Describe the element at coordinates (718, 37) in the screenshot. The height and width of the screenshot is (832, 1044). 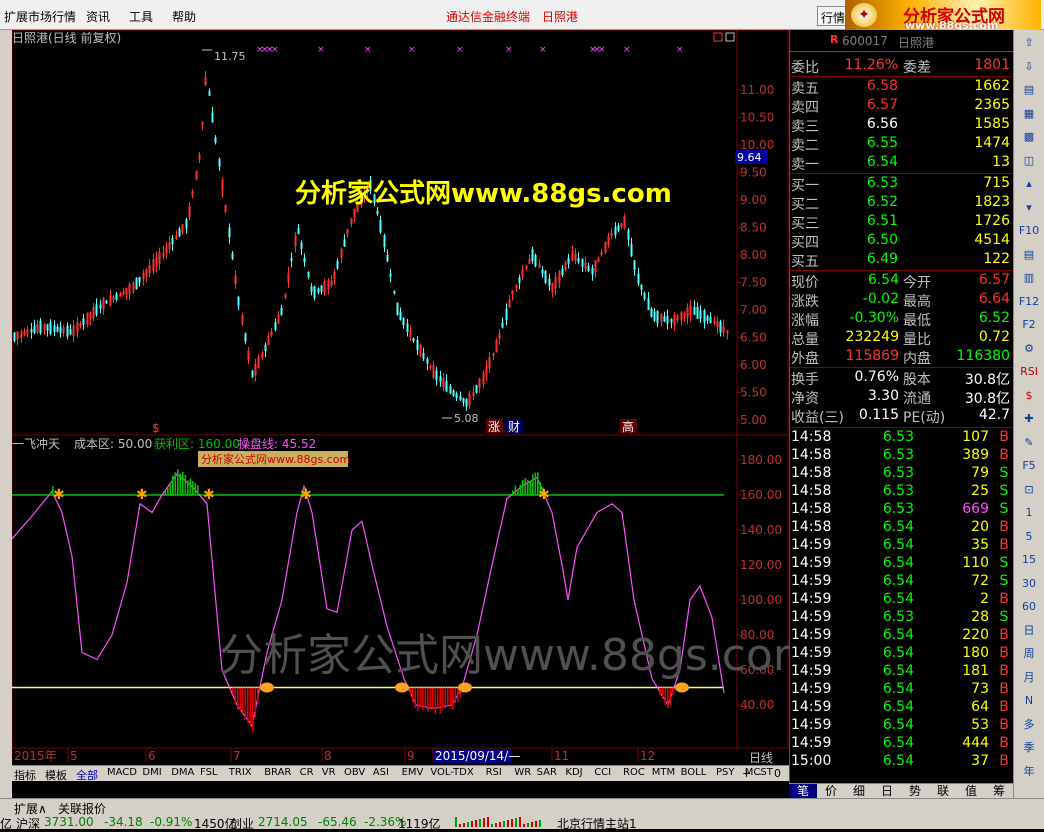
I see `chart-marker-icon` at that location.